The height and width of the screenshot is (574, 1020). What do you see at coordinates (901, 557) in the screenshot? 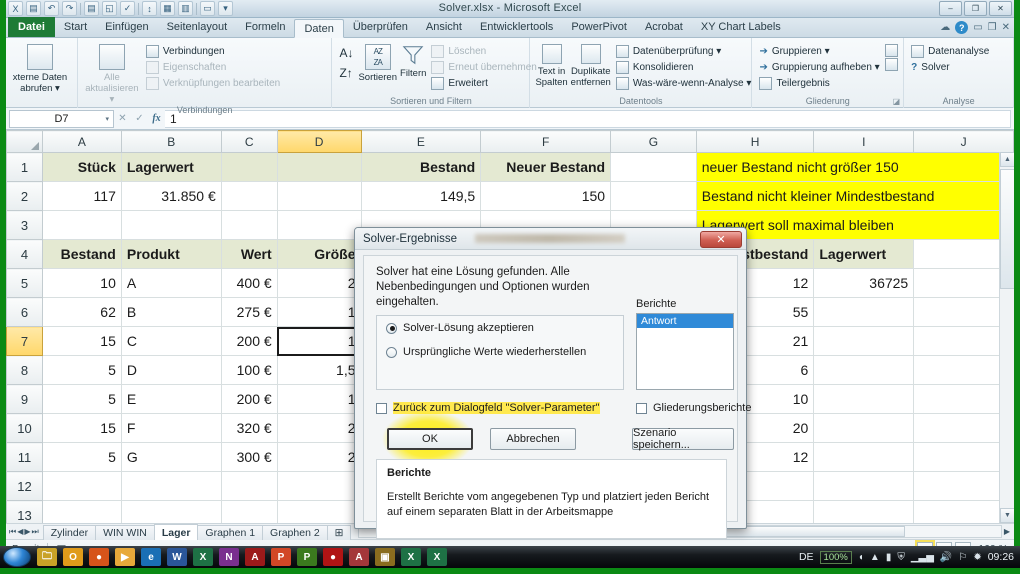
I see `security-icon: ⛨` at bounding box center [901, 557].